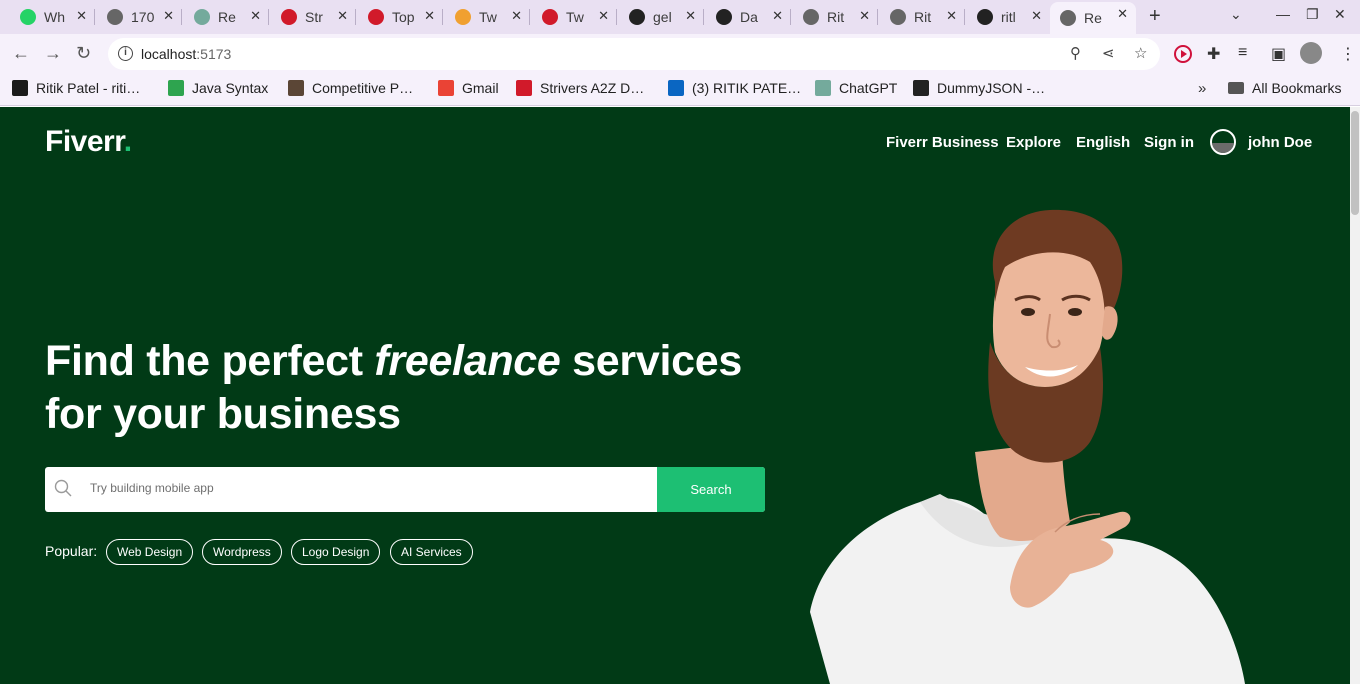 This screenshot has height=684, width=1360. I want to click on tab-title: gel, so click(662, 17).